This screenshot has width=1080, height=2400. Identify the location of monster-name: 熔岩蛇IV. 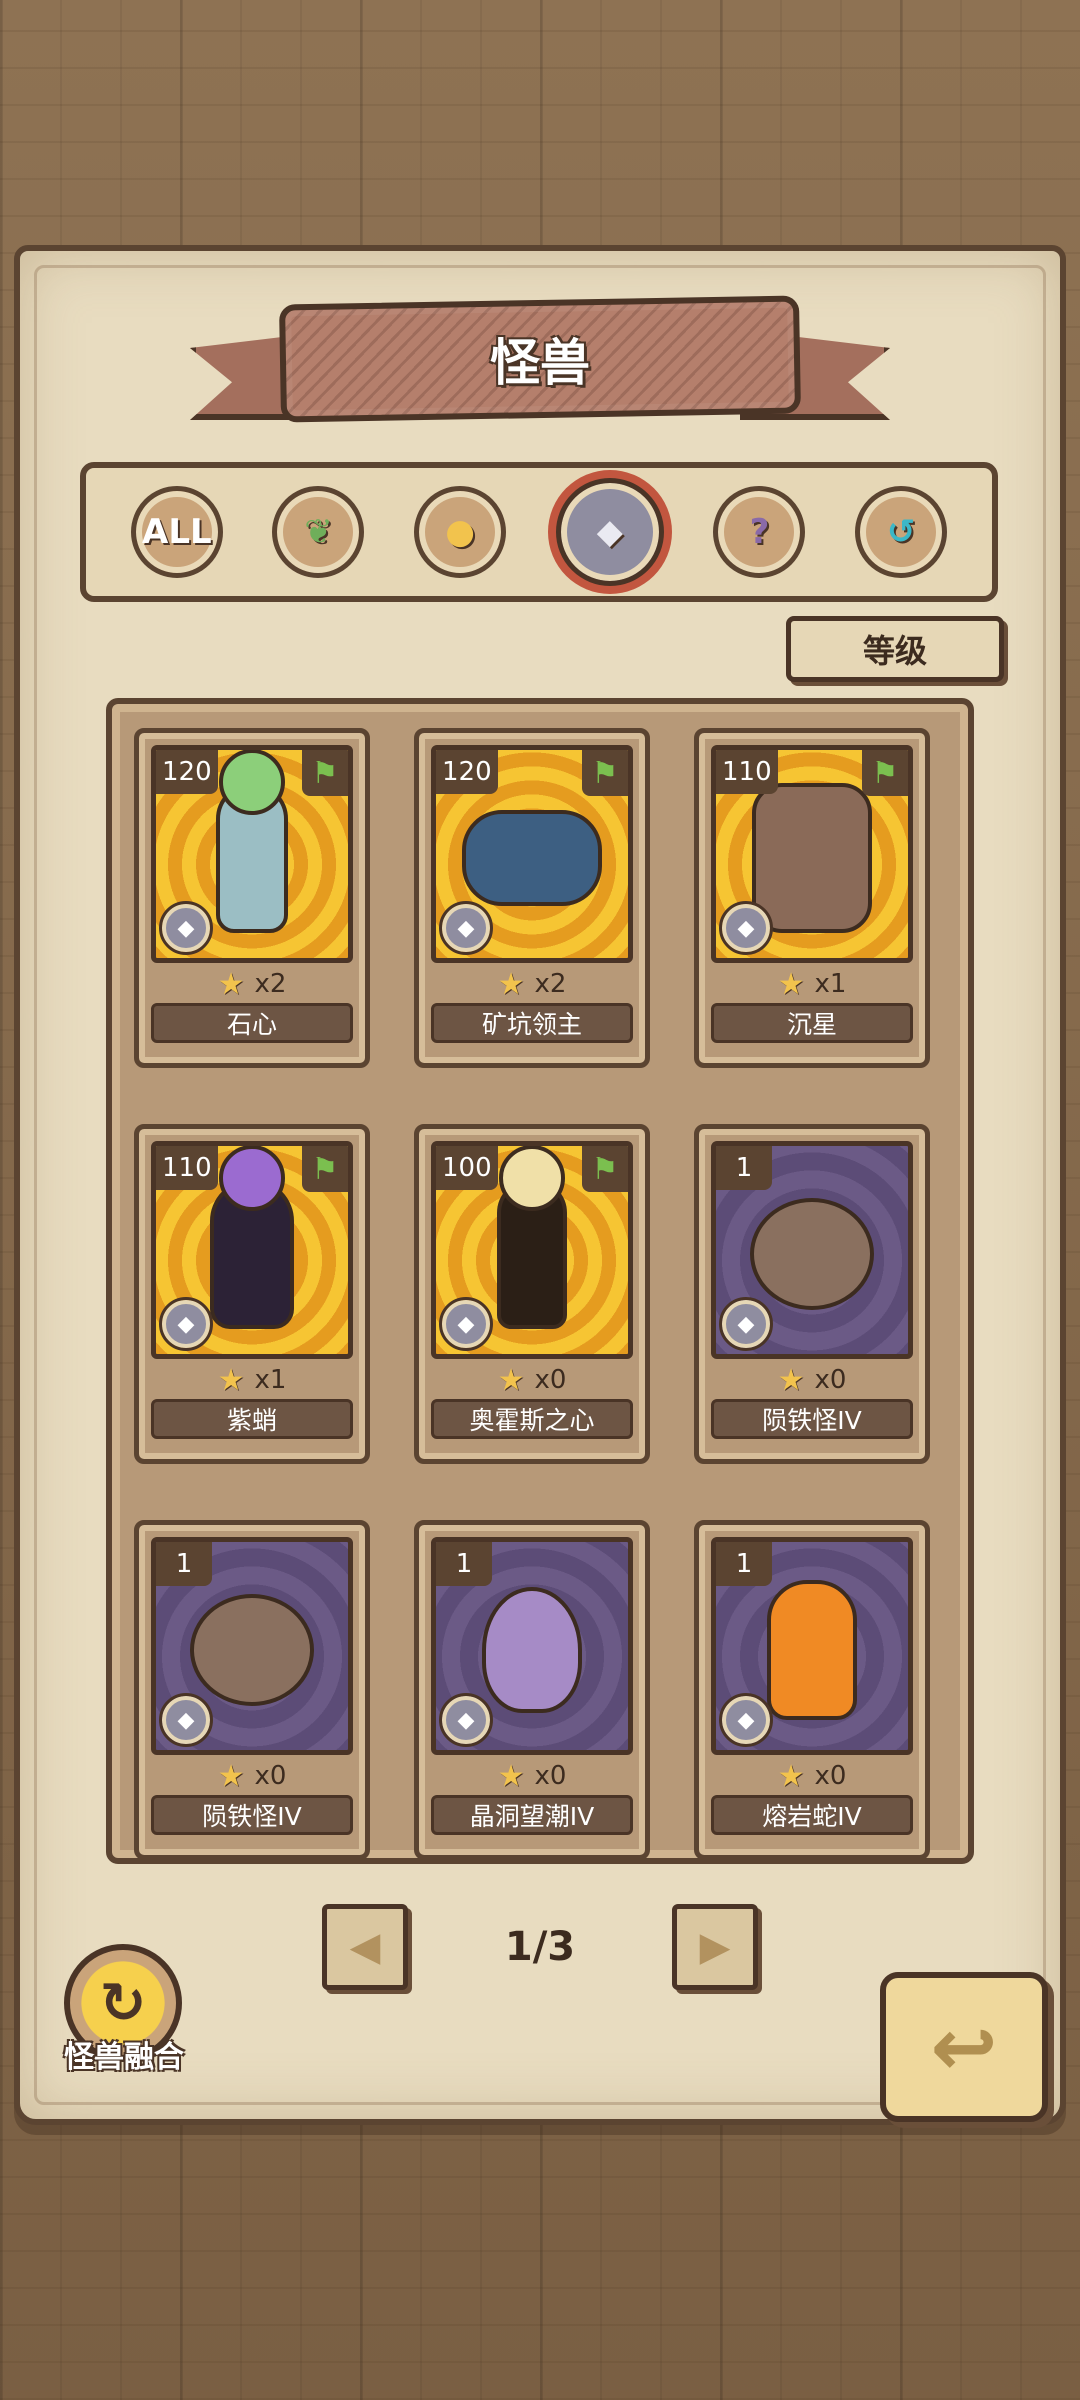
(812, 1815).